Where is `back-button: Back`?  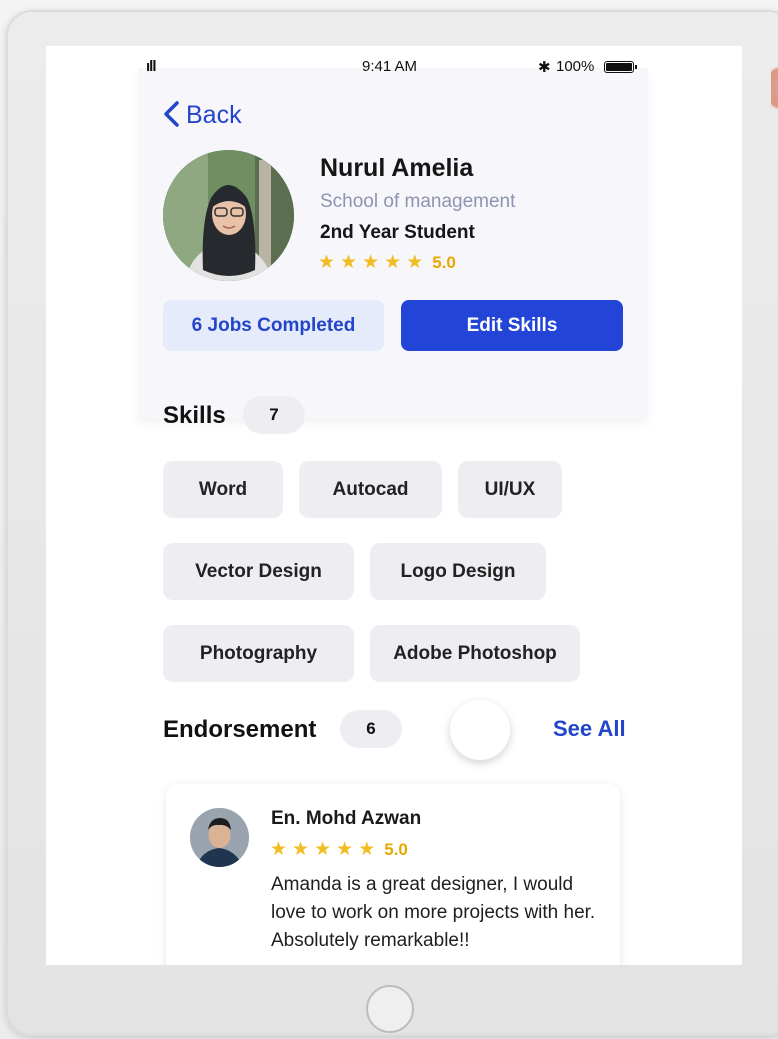
back-button: Back is located at coordinates (202, 115).